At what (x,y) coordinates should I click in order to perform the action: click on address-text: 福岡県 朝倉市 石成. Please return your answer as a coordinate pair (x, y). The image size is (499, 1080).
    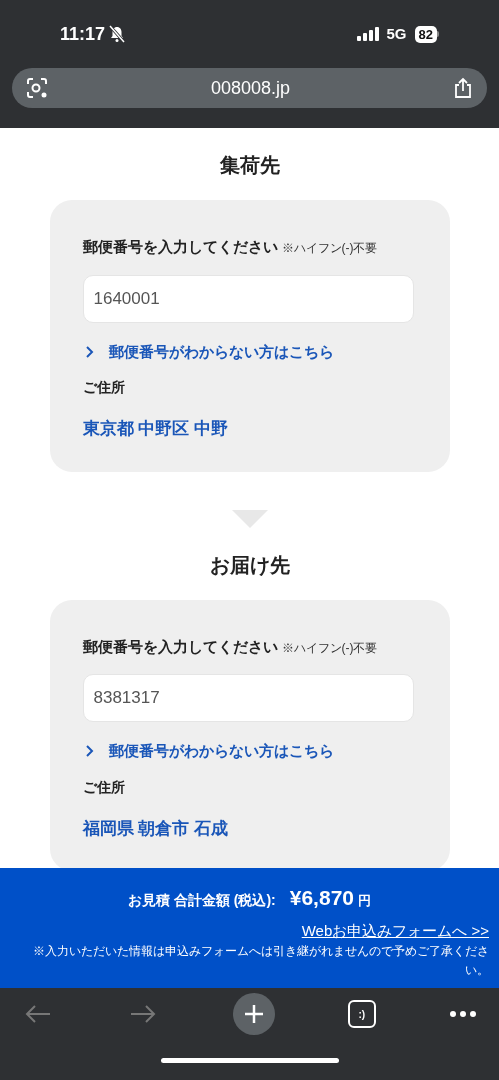
    Looking at the image, I should click on (155, 828).